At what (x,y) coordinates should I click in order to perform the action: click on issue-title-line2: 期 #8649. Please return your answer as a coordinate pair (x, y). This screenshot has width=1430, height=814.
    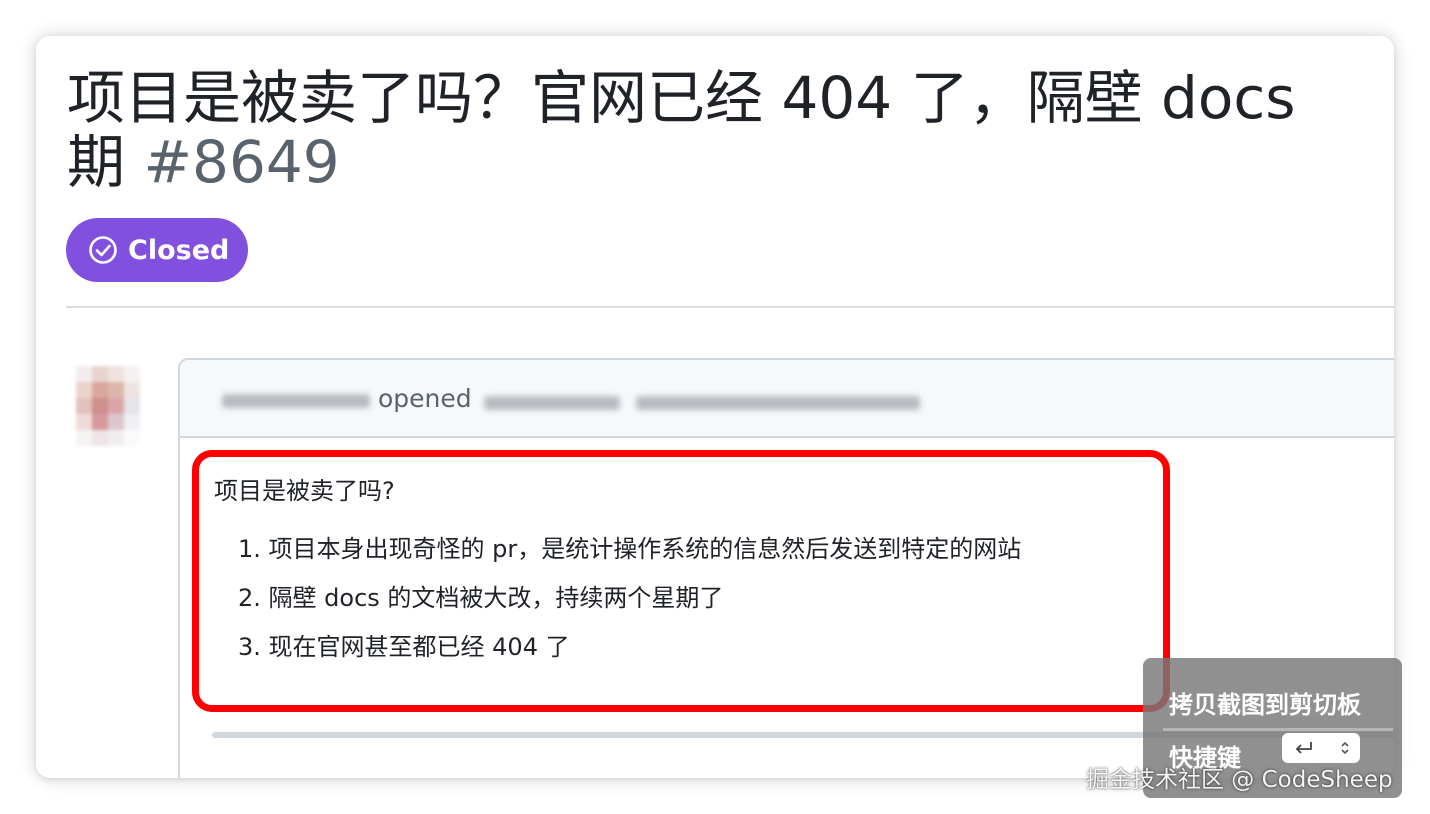
    Looking at the image, I should click on (730, 162).